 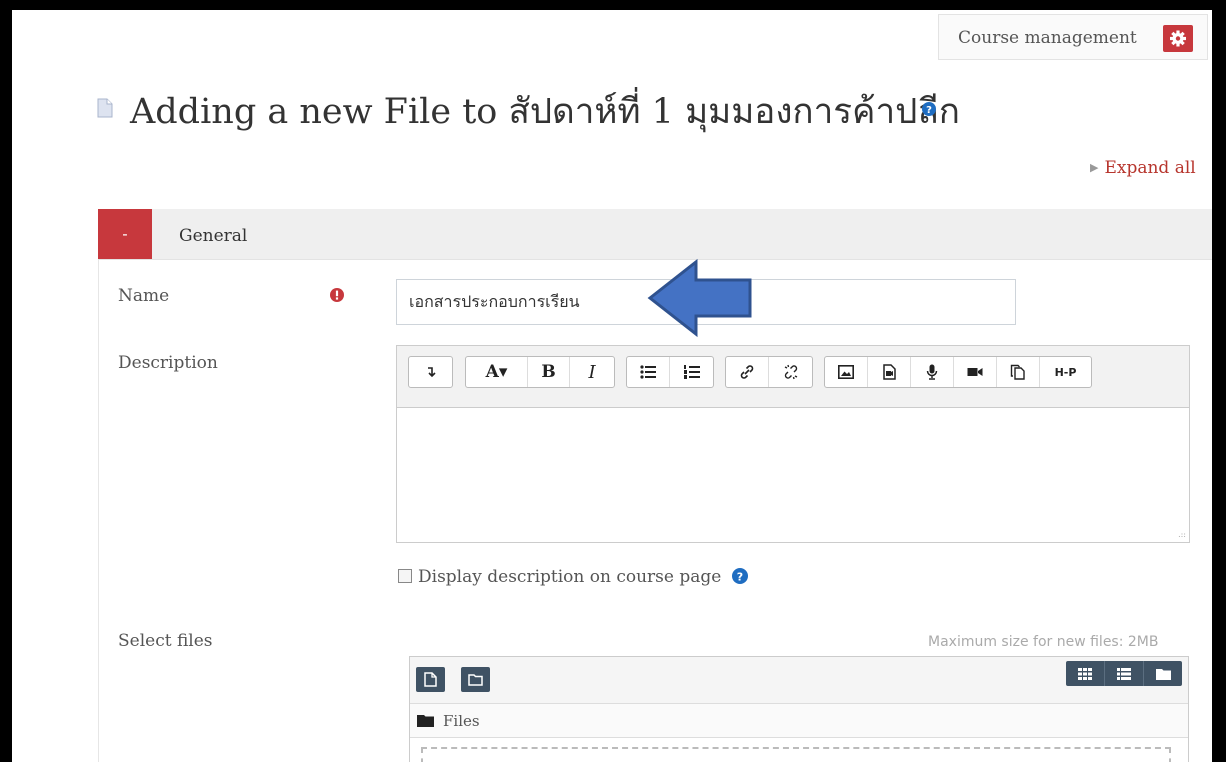 I want to click on video-camera-icon, so click(x=975, y=372).